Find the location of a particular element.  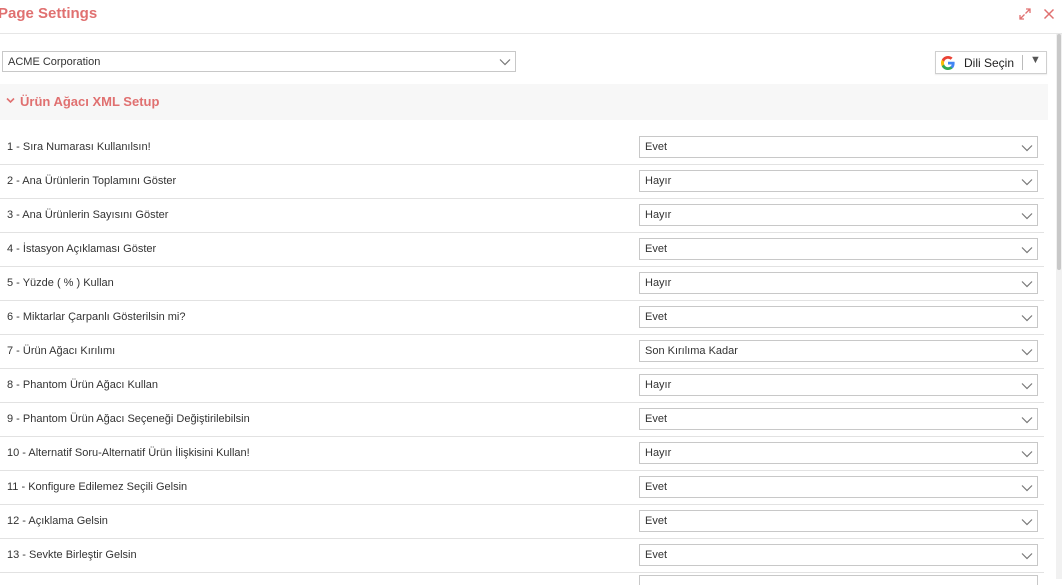

setting-row: 1 - Sıra Numarası Kullanılsın! Evet is located at coordinates (522, 147).